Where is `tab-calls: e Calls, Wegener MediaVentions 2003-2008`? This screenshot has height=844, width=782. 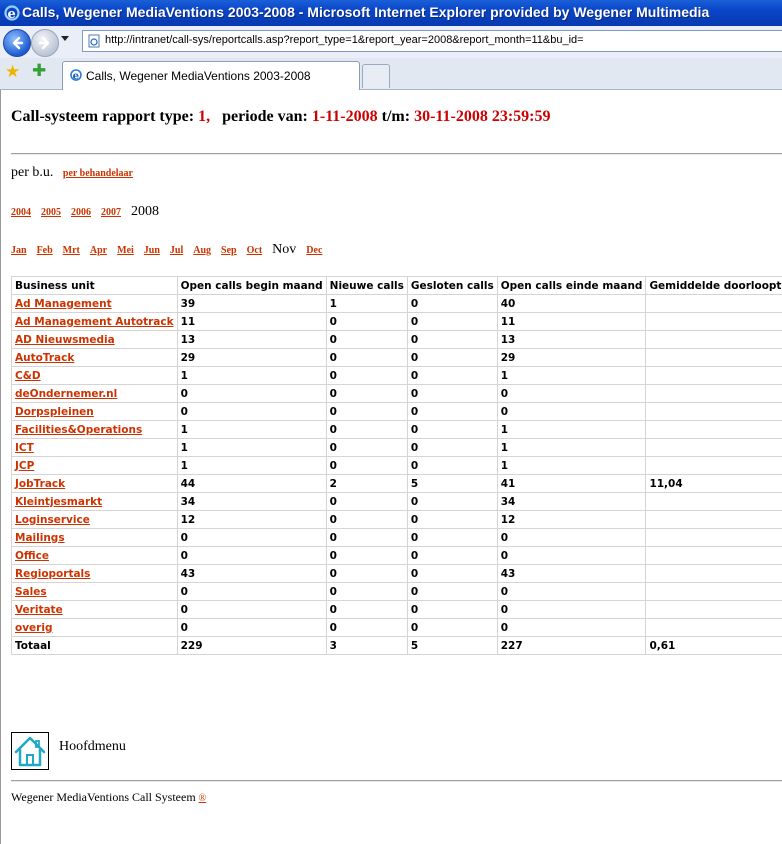
tab-calls: e Calls, Wegener MediaVentions 2003-2008 is located at coordinates (211, 75).